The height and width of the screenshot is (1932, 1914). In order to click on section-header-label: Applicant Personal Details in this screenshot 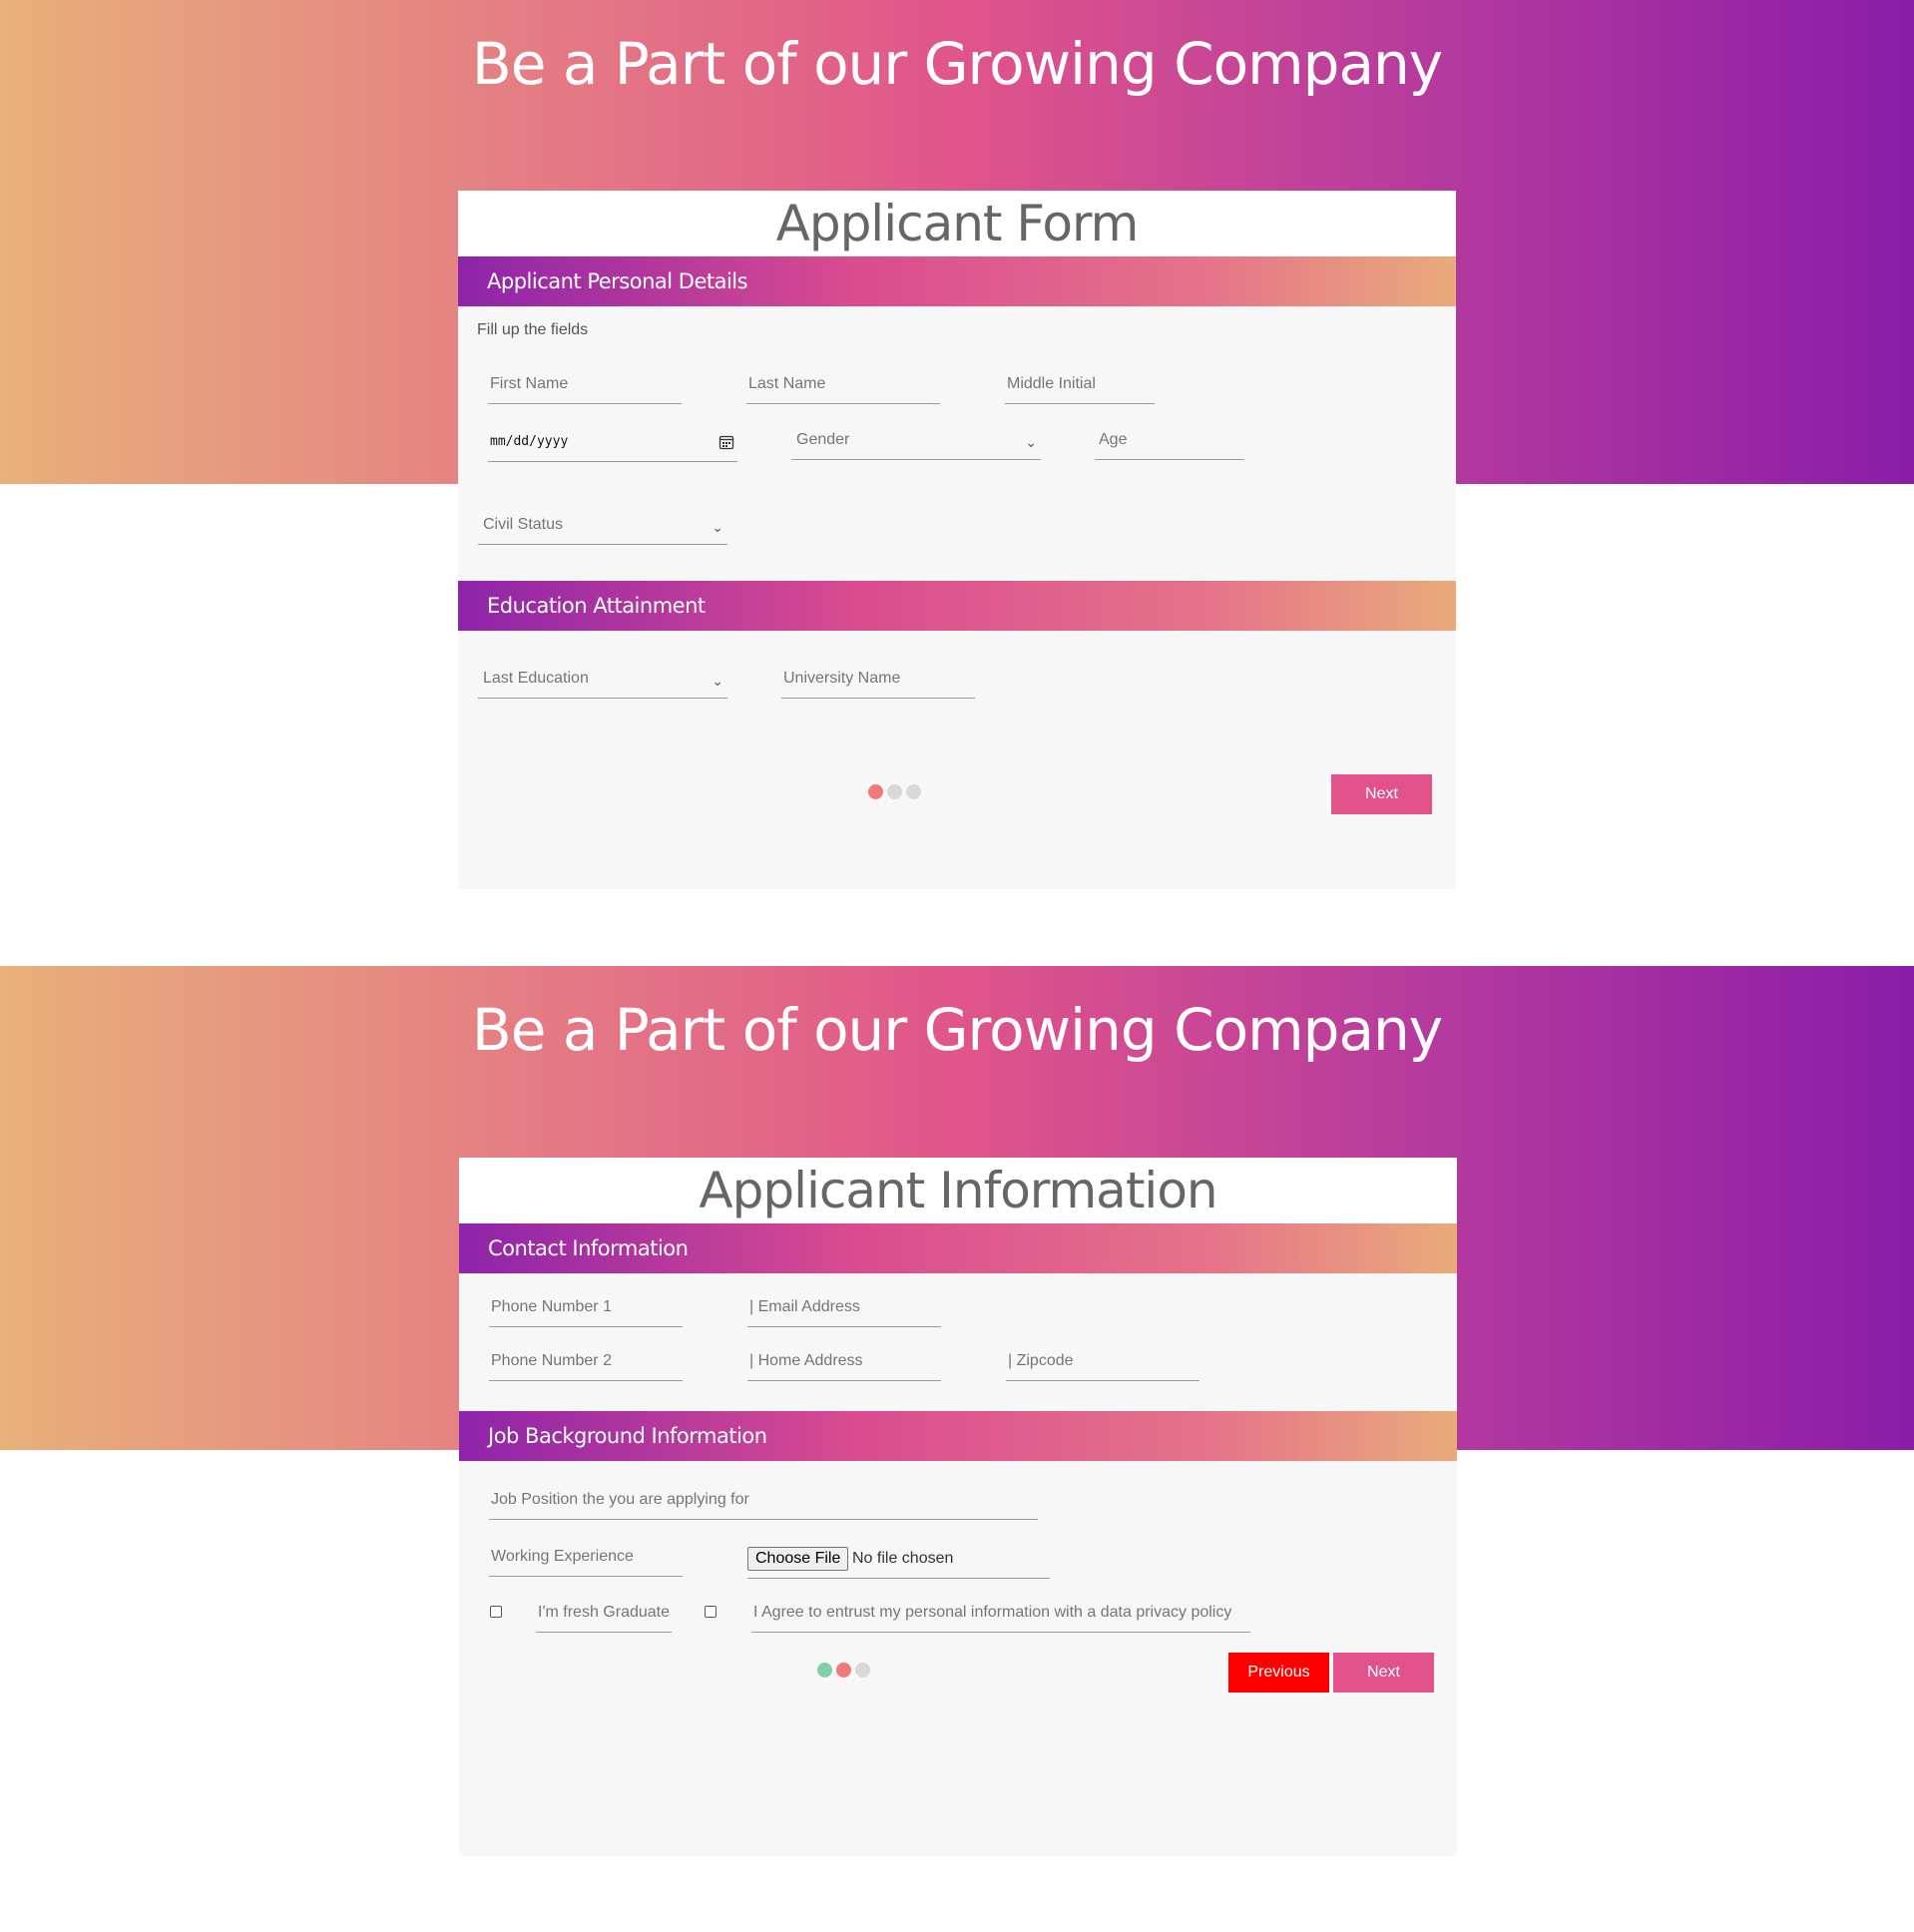, I will do `click(617, 281)`.